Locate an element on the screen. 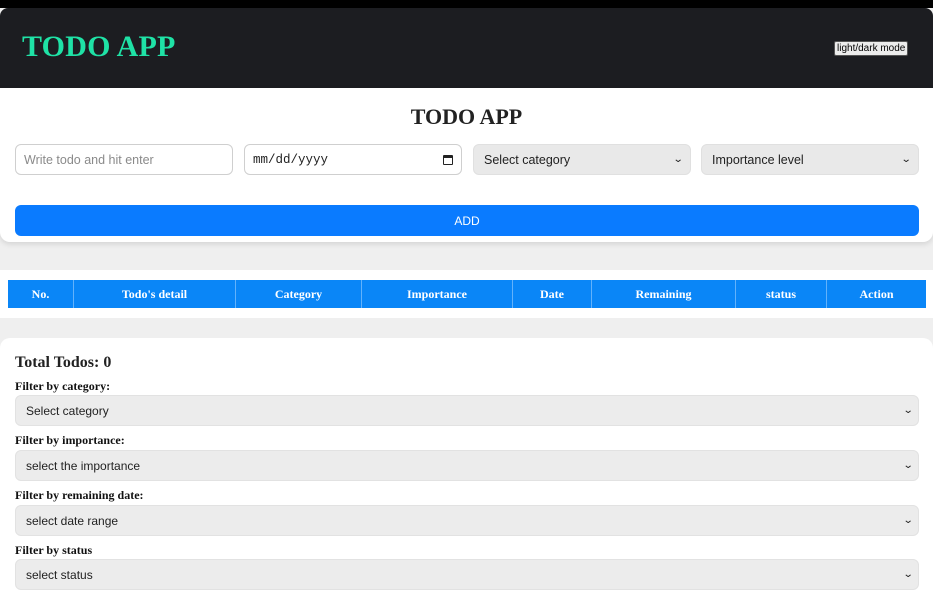 Image resolution: width=933 pixels, height=591 pixels. filter-category-select: Select category ⌄ is located at coordinates (467, 410).